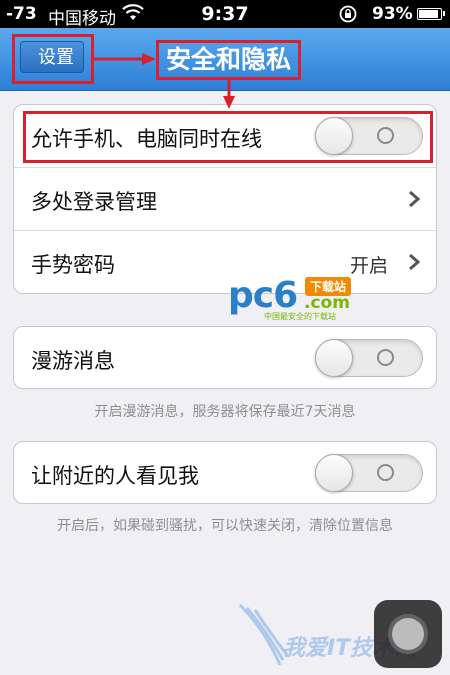  What do you see at coordinates (115, 476) in the screenshot?
I see `row-label: 让附近的人看见我` at bounding box center [115, 476].